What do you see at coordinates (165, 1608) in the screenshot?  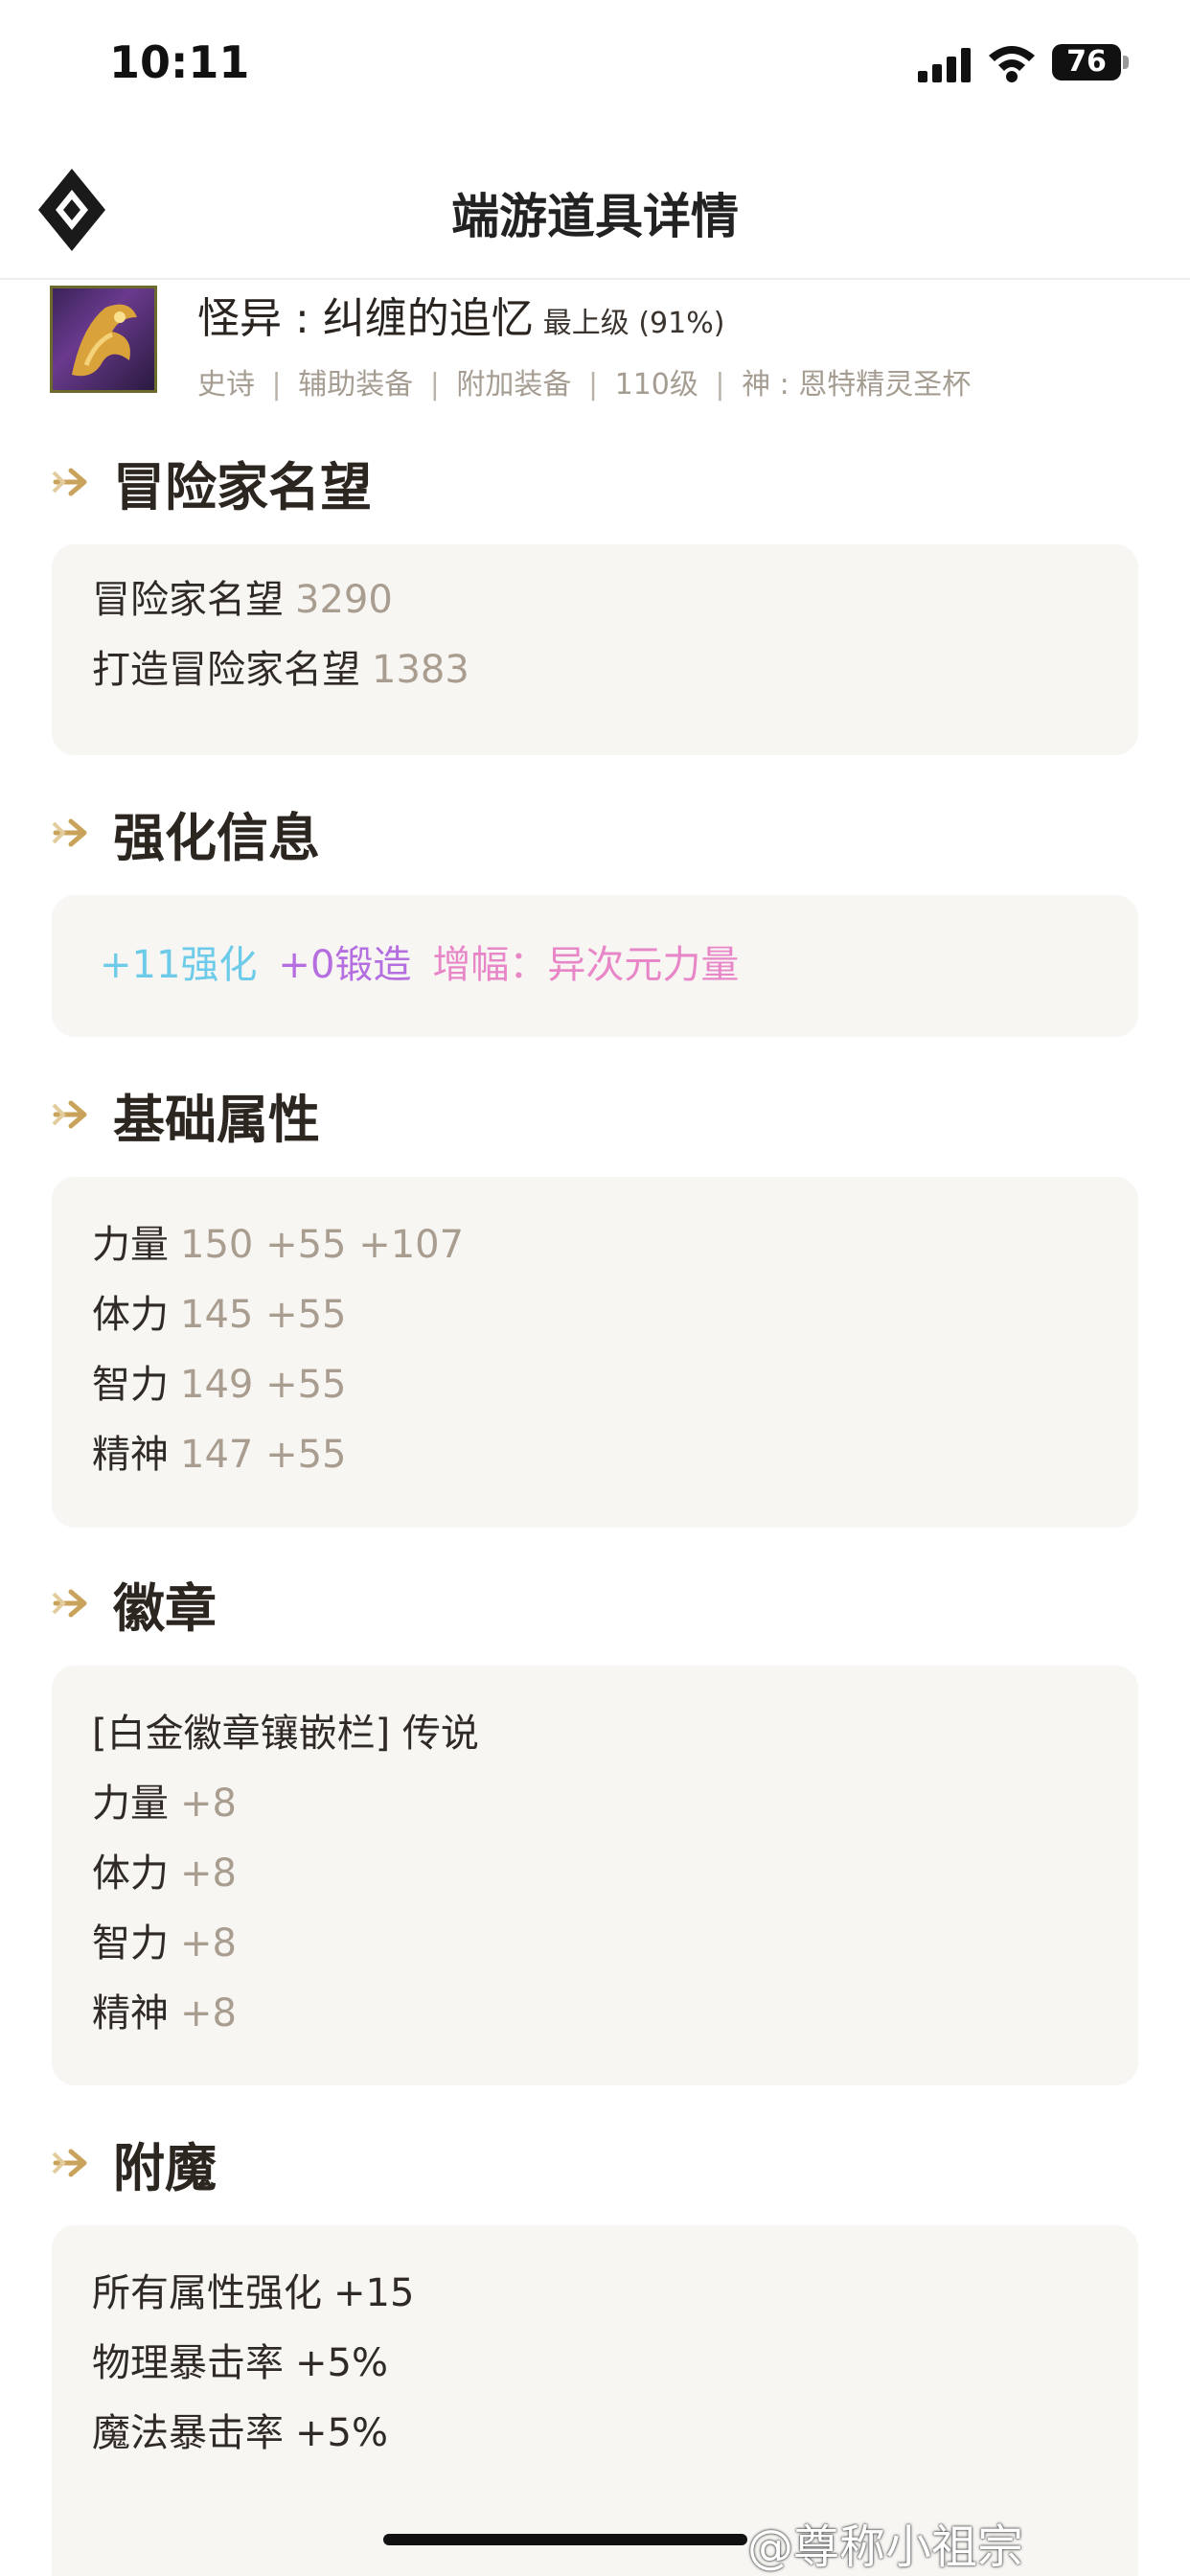 I see `section-label: 徽章` at bounding box center [165, 1608].